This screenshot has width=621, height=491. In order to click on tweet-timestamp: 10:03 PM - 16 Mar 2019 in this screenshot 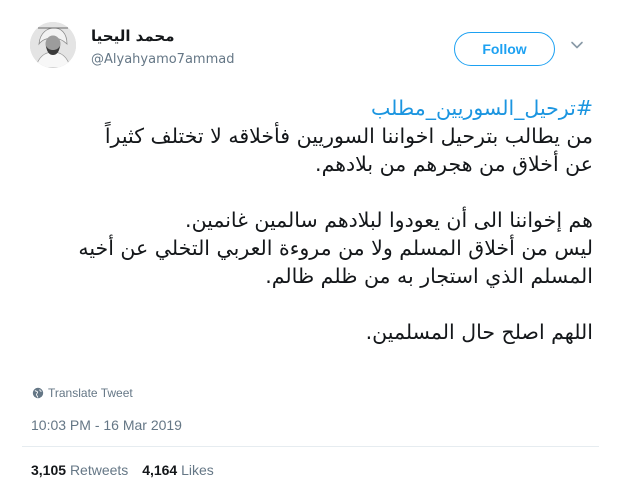, I will do `click(106, 425)`.